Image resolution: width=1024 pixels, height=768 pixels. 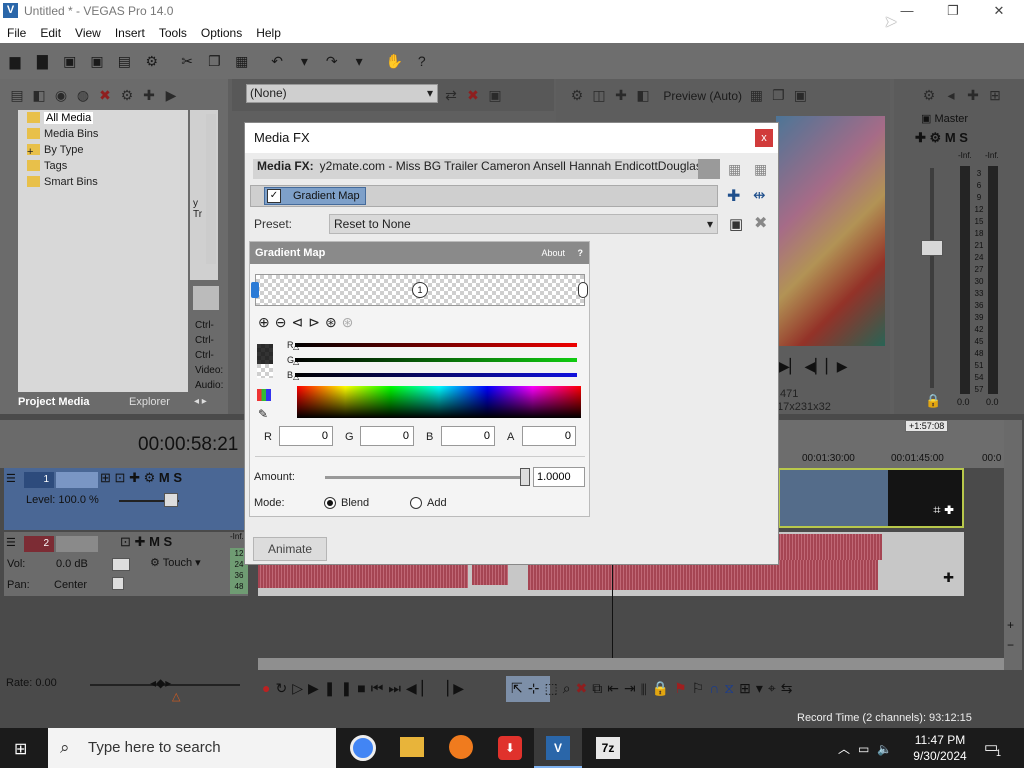 I want to click on media-fx-icon: ⚙, so click(x=127, y=95).